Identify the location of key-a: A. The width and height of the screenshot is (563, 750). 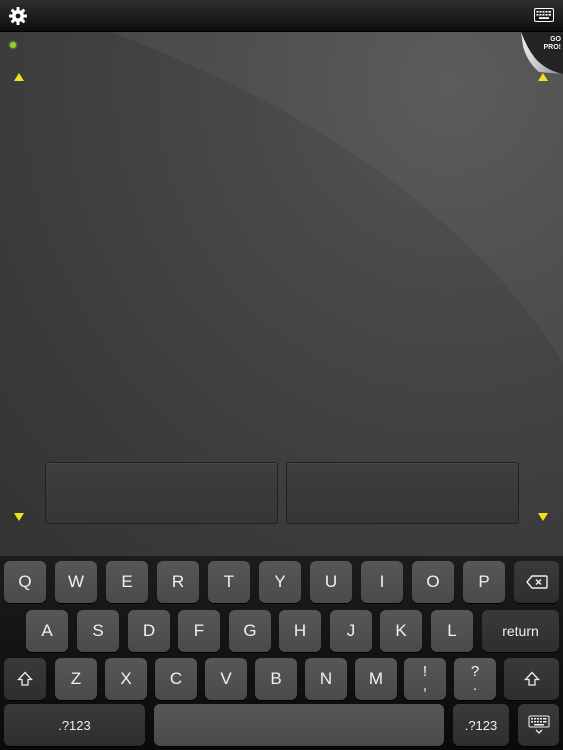
(47, 631).